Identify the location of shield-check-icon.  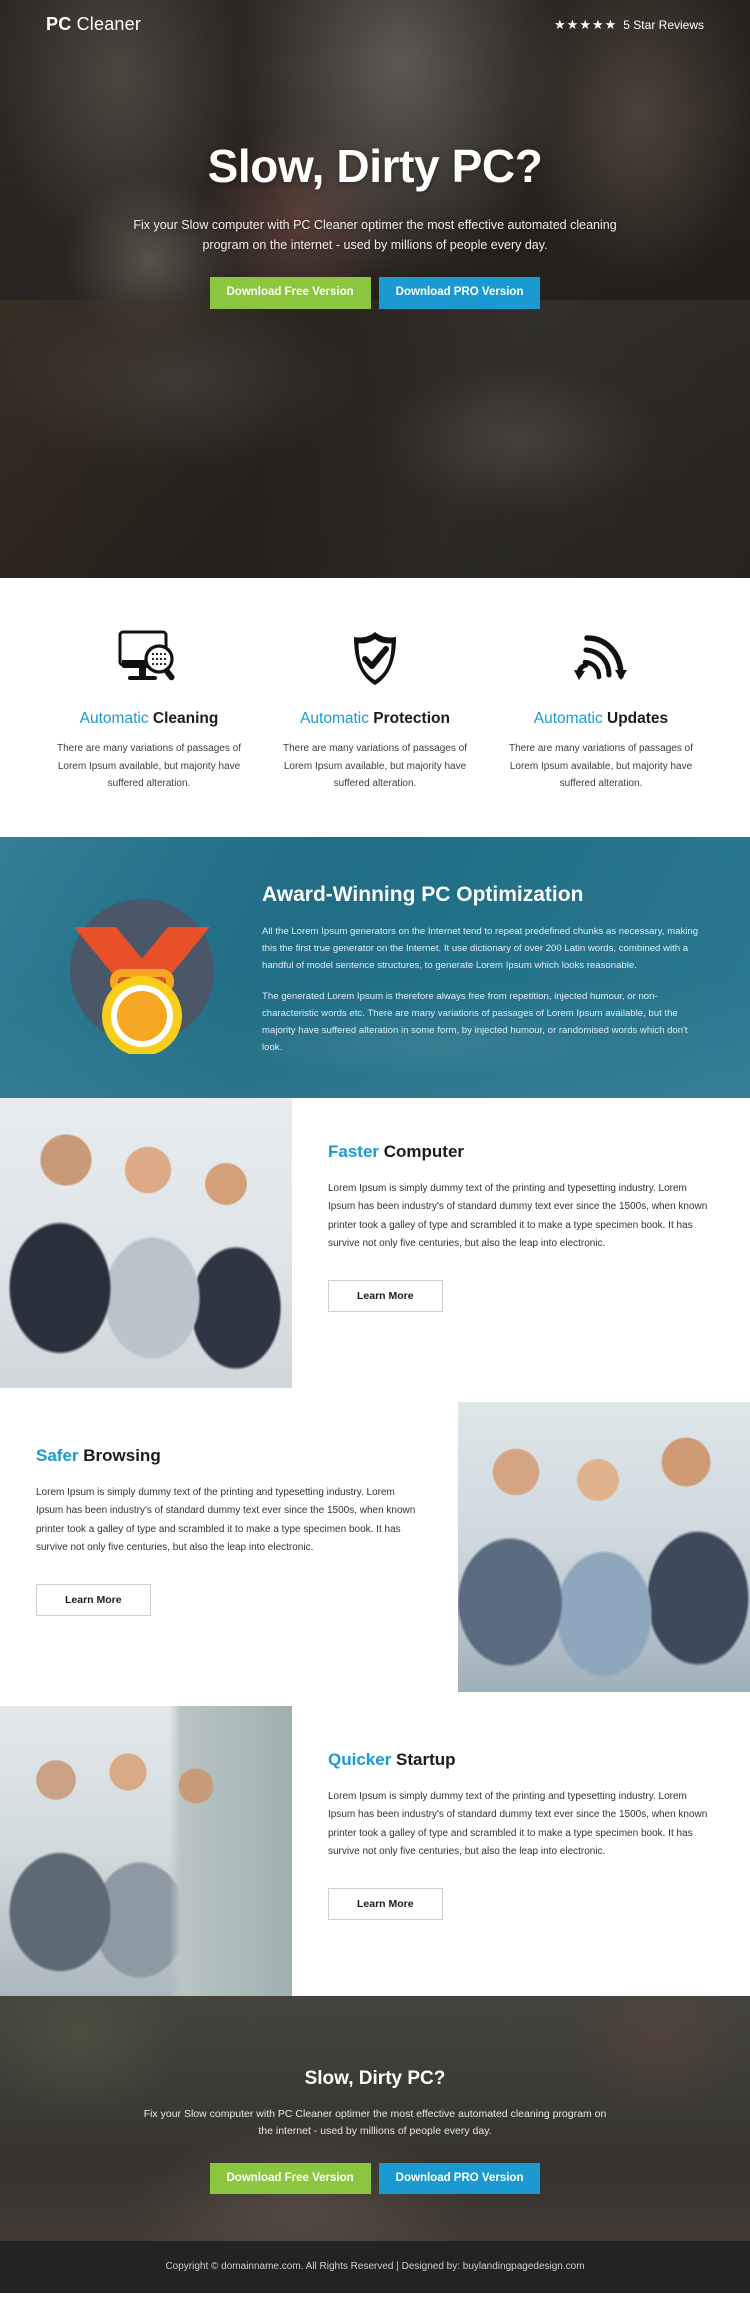
(375, 657).